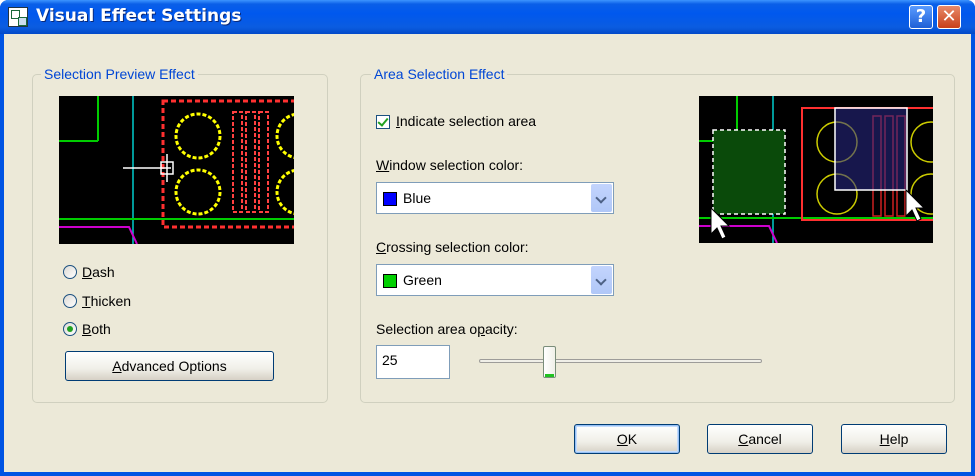 The width and height of the screenshot is (975, 476). What do you see at coordinates (70, 272) in the screenshot?
I see `radio-dash-indicator` at bounding box center [70, 272].